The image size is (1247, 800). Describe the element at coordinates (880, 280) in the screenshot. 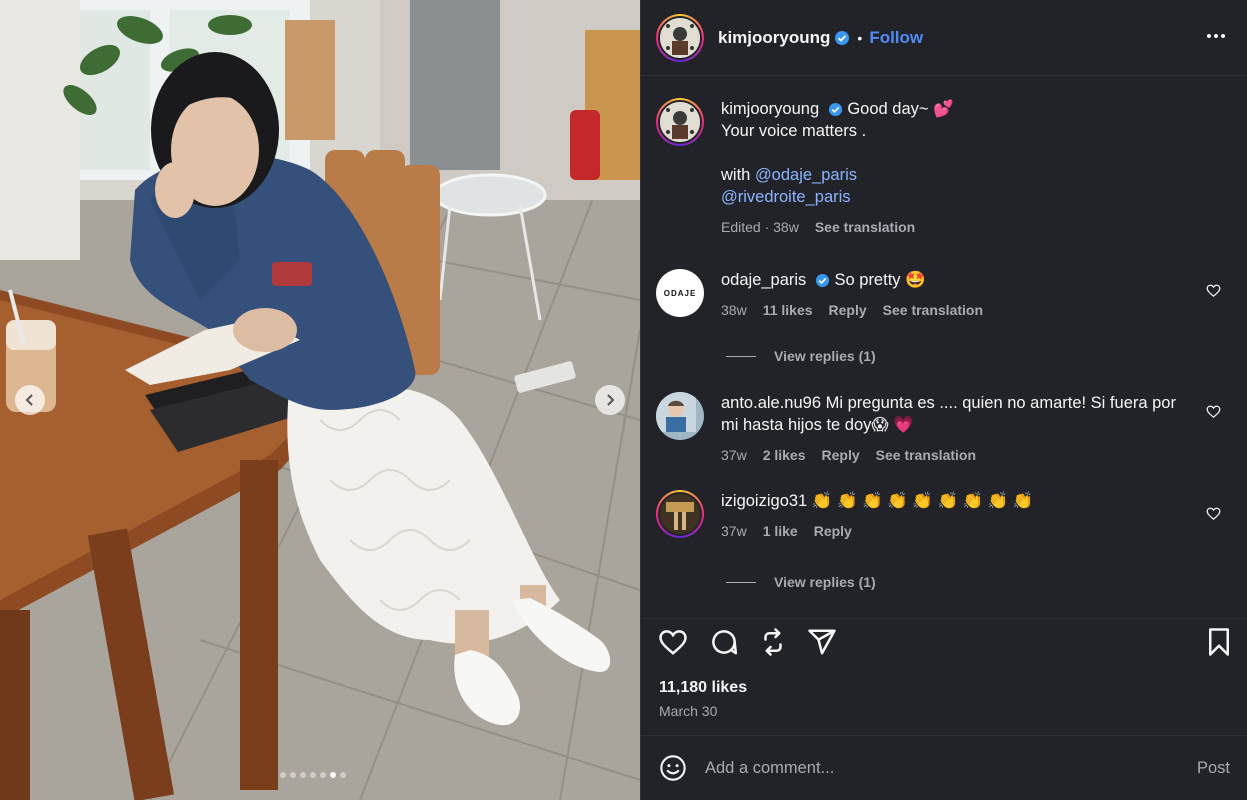

I see `comment-text: So pretty 🤩` at that location.